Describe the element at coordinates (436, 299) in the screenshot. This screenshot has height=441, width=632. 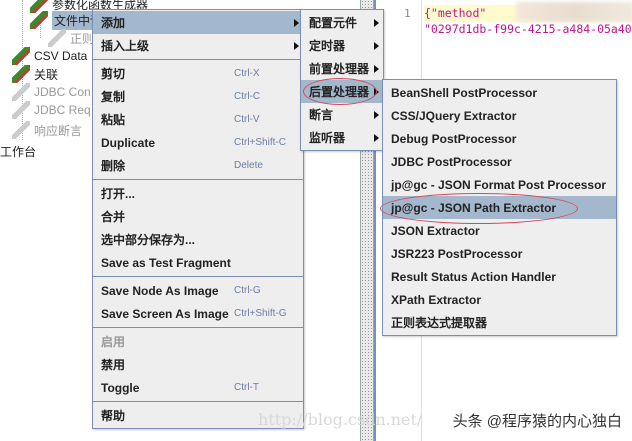
I see `menu-item-label: XPath Extractor` at that location.